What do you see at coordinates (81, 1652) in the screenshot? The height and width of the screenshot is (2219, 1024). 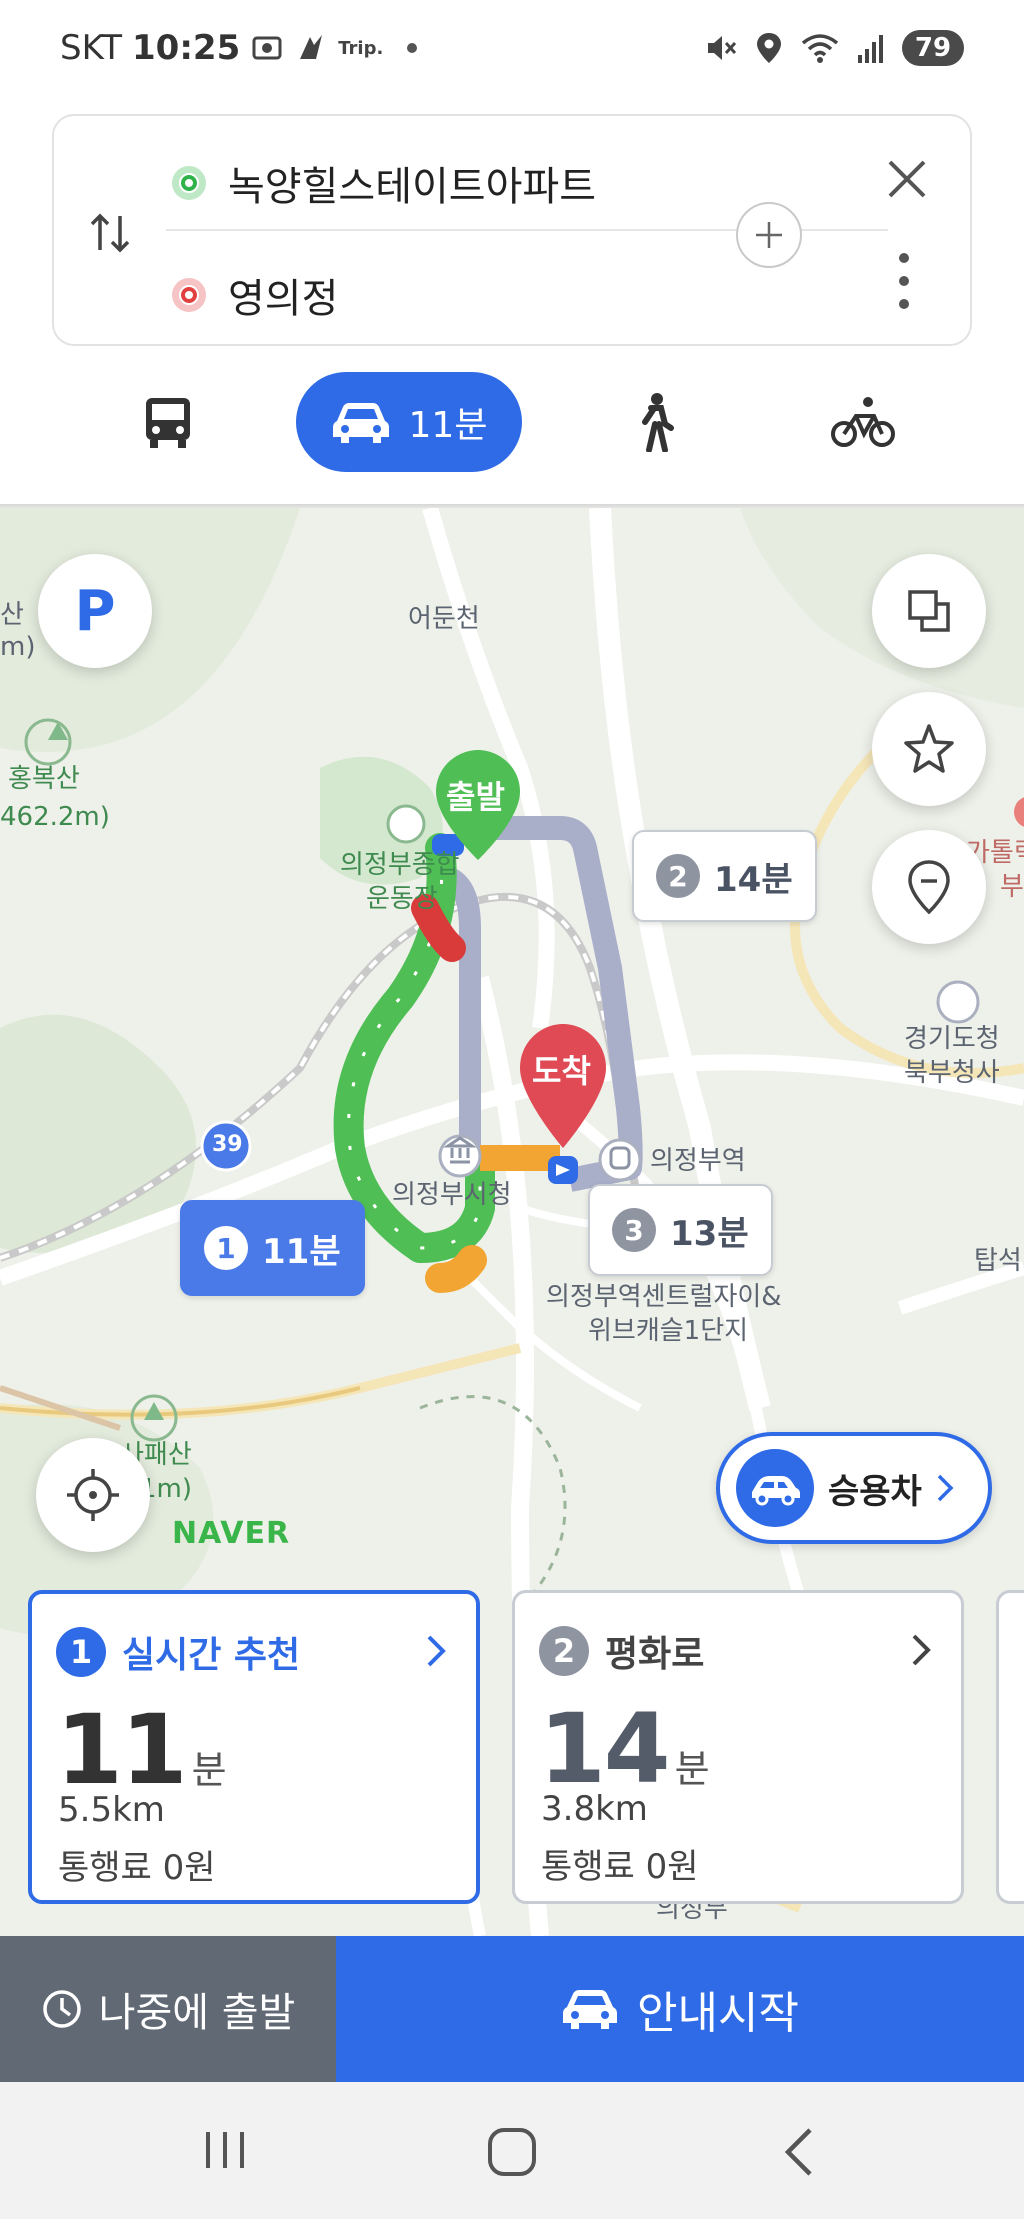 I see `route-option-1-num: 1` at bounding box center [81, 1652].